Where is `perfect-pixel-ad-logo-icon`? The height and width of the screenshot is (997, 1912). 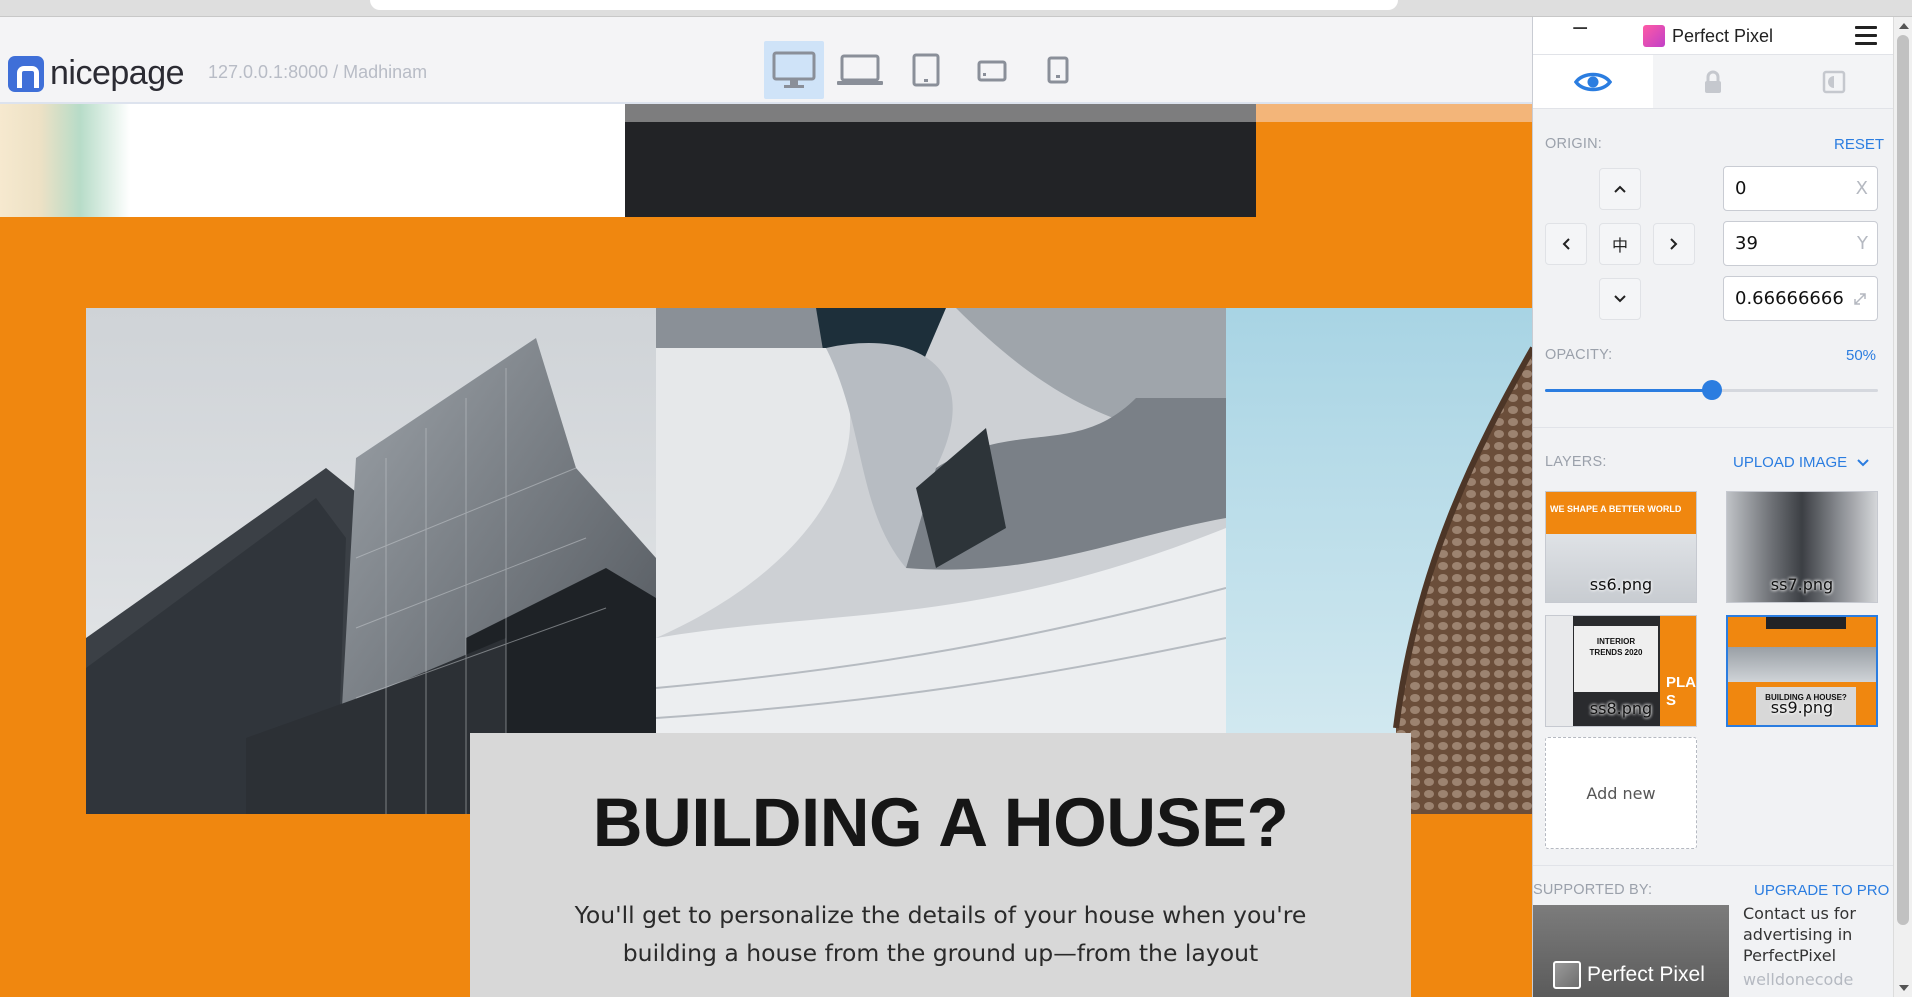 perfect-pixel-ad-logo-icon is located at coordinates (1567, 975).